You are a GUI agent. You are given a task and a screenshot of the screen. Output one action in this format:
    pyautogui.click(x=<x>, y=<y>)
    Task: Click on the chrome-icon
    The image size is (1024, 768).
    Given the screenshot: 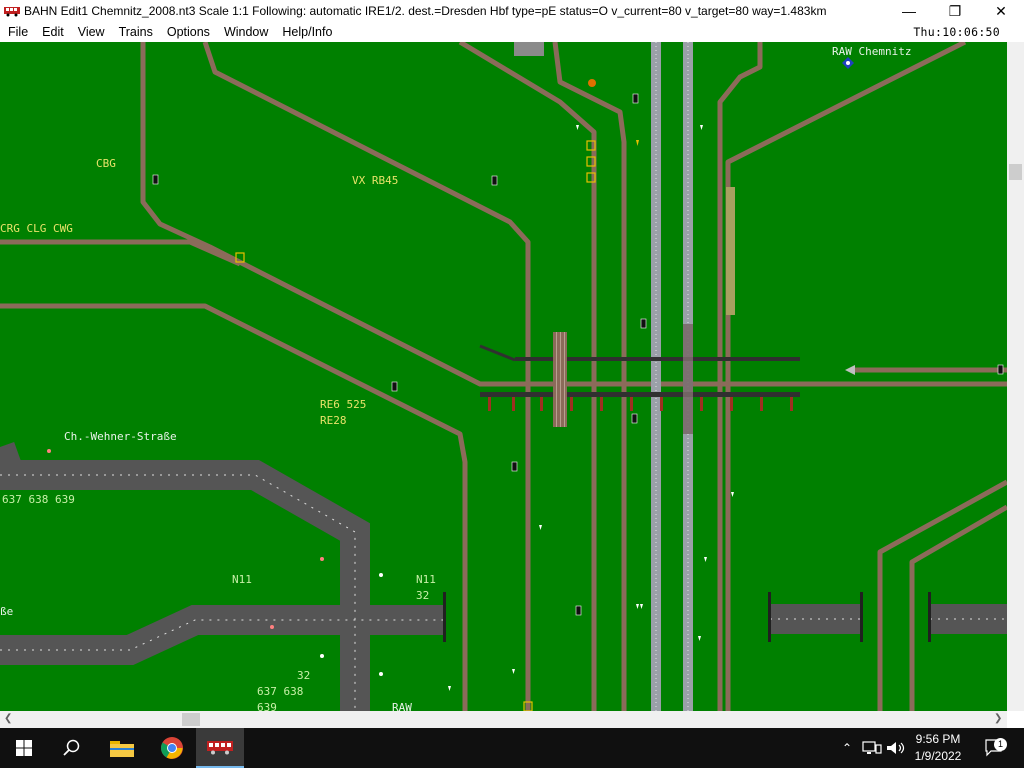 What is the action you would take?
    pyautogui.click(x=172, y=748)
    